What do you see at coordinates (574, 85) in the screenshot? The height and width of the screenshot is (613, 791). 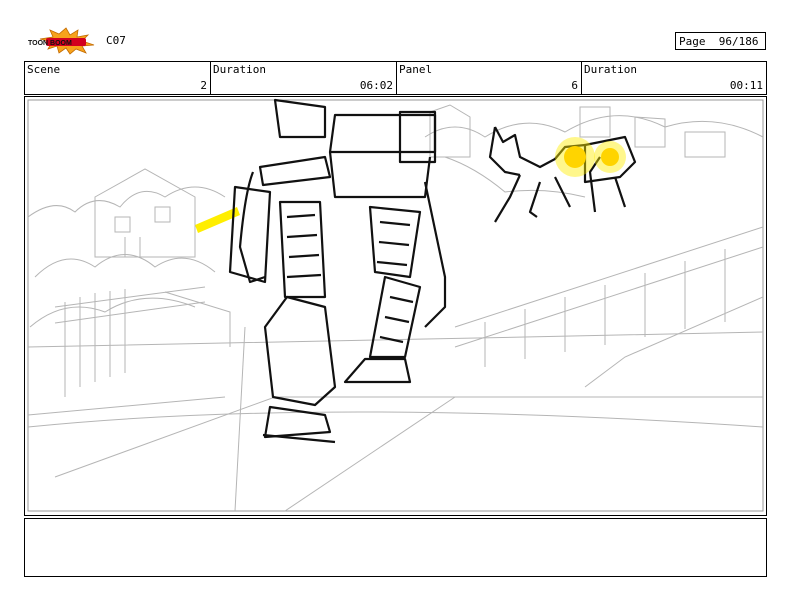 I see `panel-value: 6` at bounding box center [574, 85].